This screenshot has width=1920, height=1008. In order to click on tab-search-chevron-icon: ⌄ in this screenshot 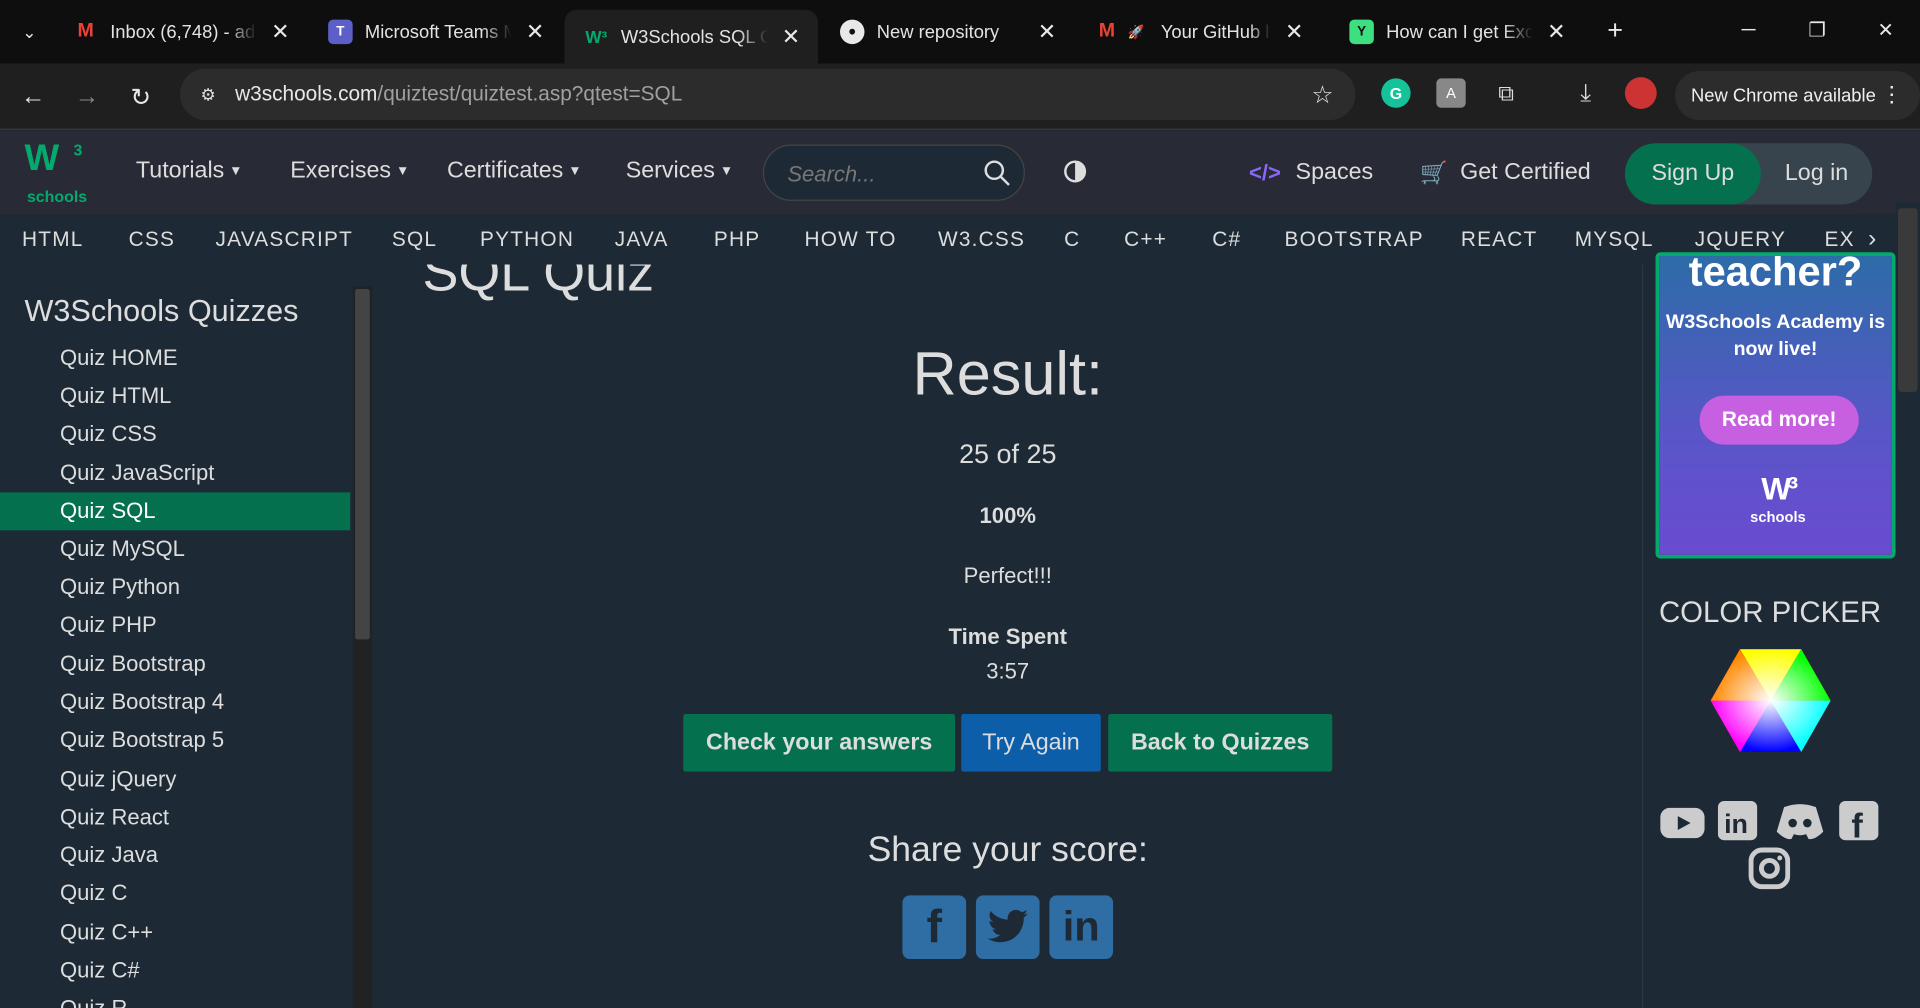, I will do `click(29, 32)`.